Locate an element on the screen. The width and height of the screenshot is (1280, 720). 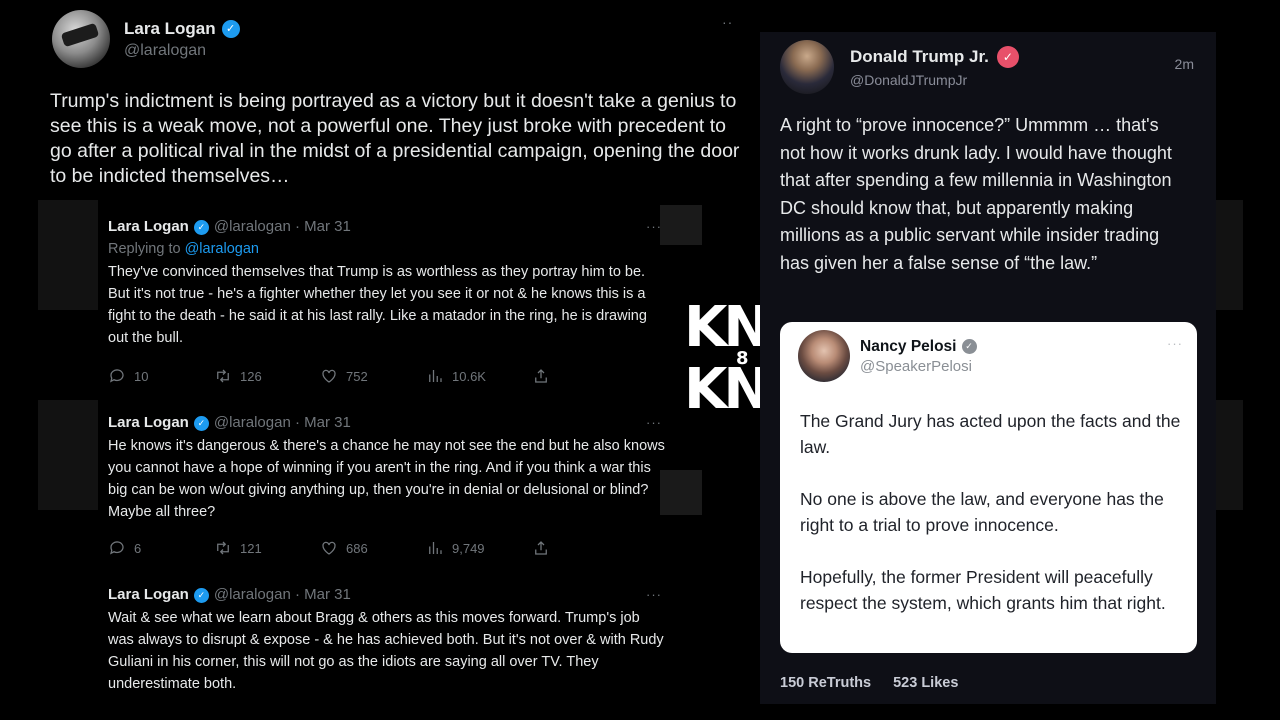
channel-logo: KN 8 KN is located at coordinates (727, 359).